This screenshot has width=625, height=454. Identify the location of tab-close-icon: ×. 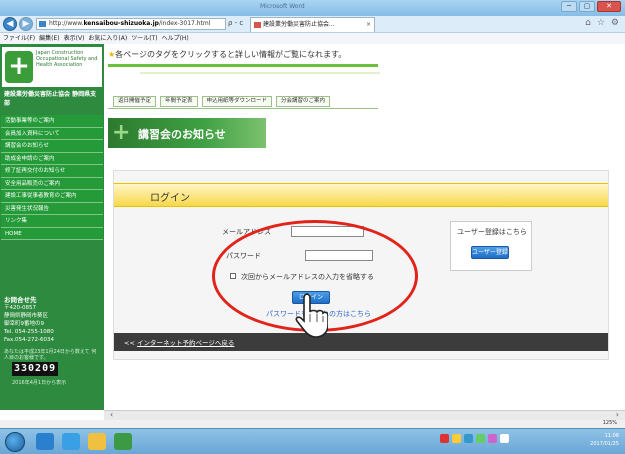
(368, 25).